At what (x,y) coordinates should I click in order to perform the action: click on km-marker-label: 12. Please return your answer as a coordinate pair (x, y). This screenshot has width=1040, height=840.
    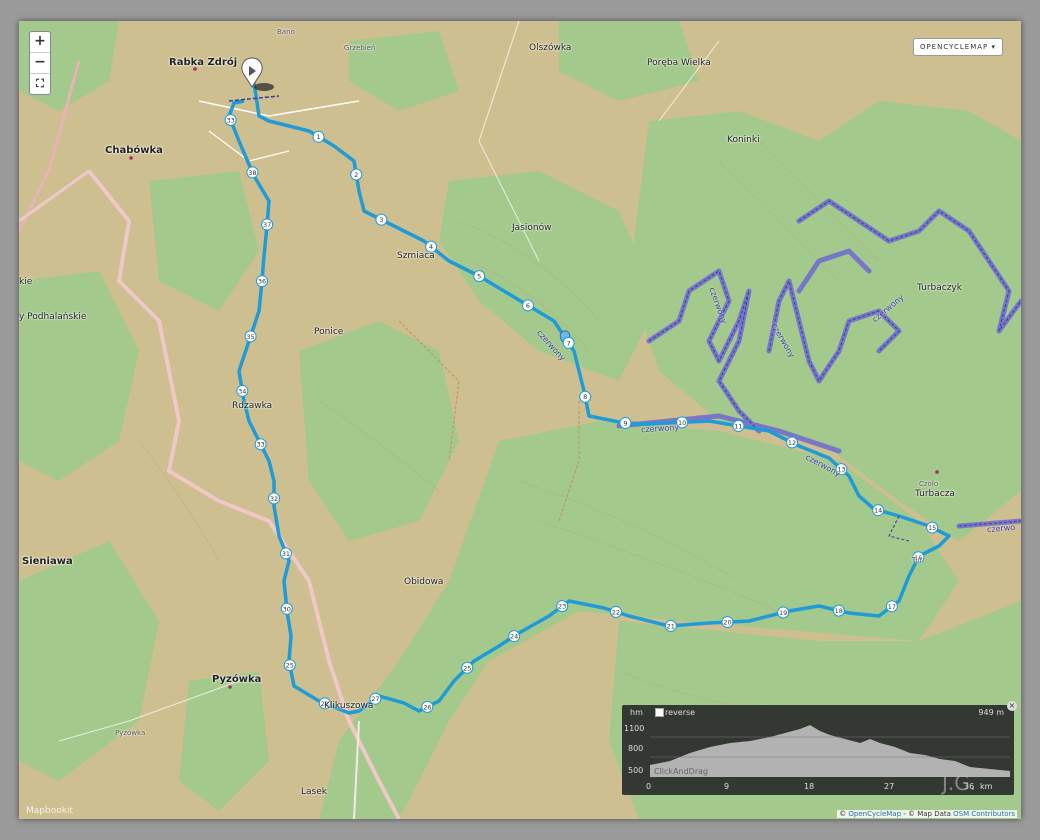
    Looking at the image, I should click on (792, 443).